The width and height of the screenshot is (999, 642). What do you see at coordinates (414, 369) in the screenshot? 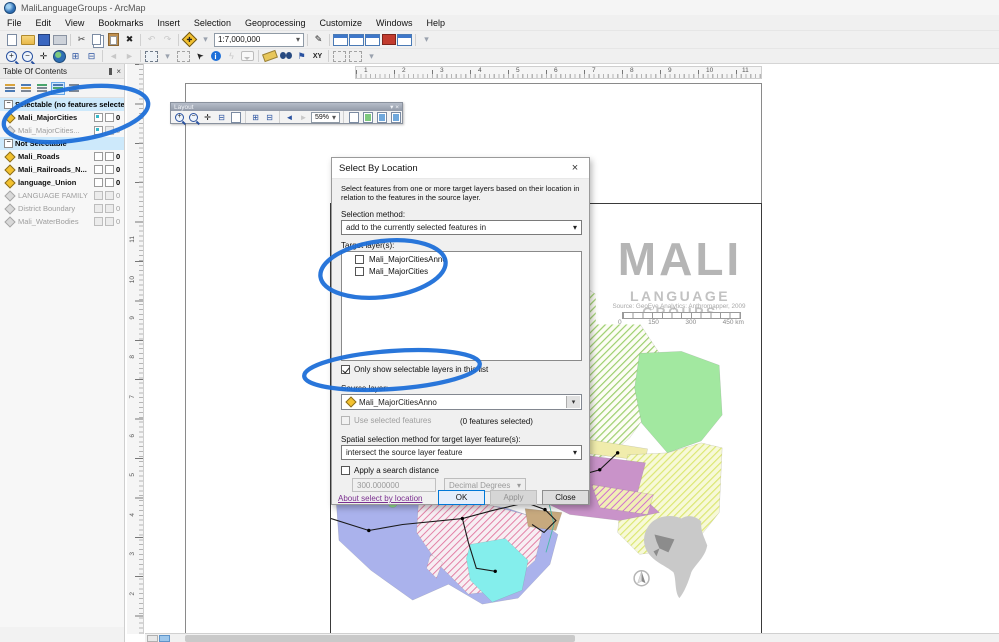
I see `only-show-selectable-row: Only show selectable layers in this list` at bounding box center [414, 369].